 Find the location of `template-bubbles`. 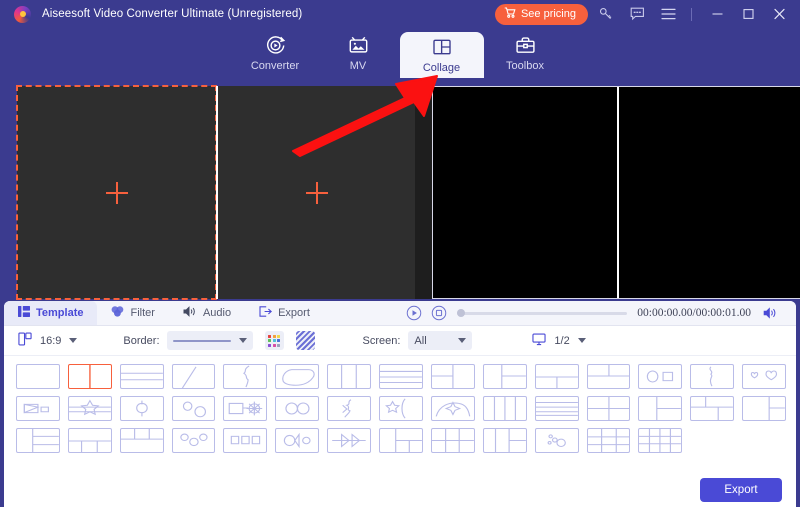

template-bubbles is located at coordinates (556, 440).